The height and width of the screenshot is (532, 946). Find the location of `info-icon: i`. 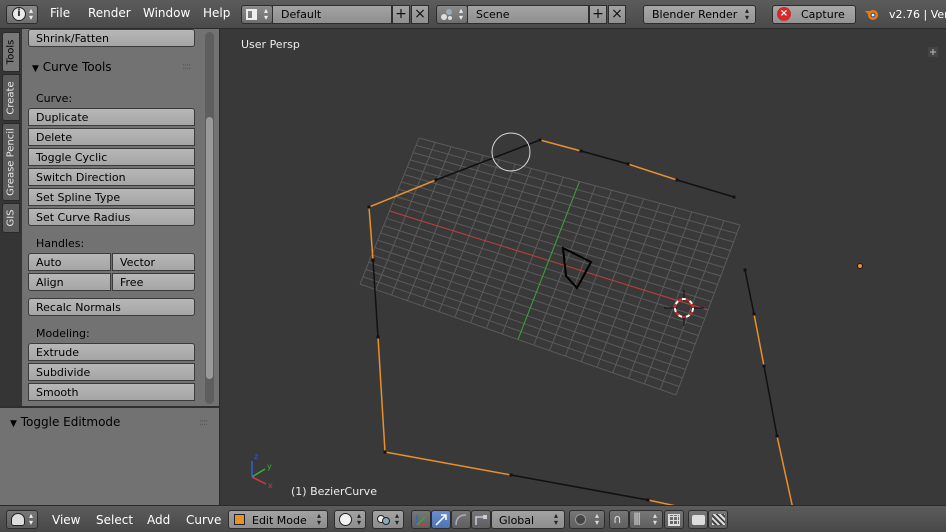

info-icon: i is located at coordinates (19, 14).